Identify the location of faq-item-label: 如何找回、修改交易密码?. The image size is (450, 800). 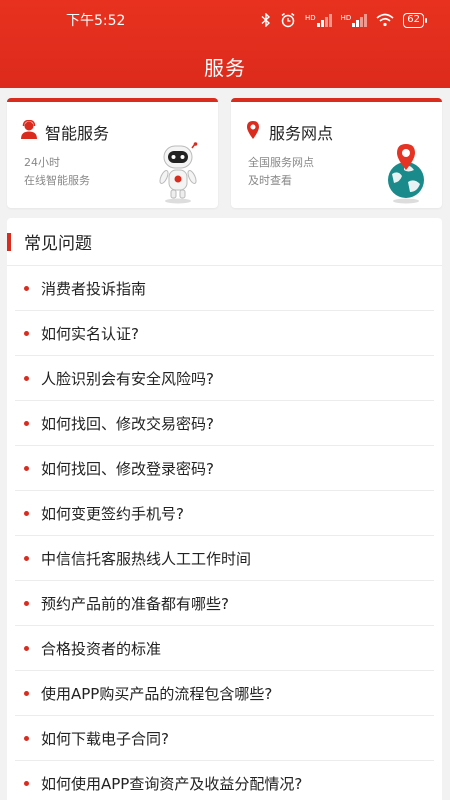
(127, 423).